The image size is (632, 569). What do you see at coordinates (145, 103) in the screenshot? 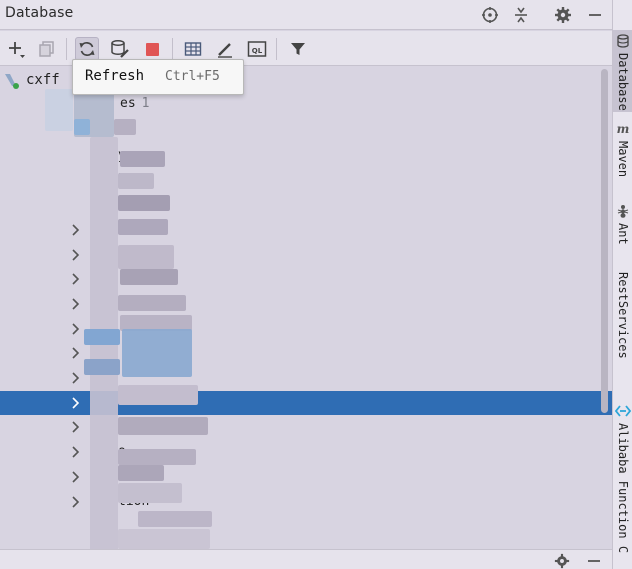
I see `datasource-count: 1` at bounding box center [145, 103].